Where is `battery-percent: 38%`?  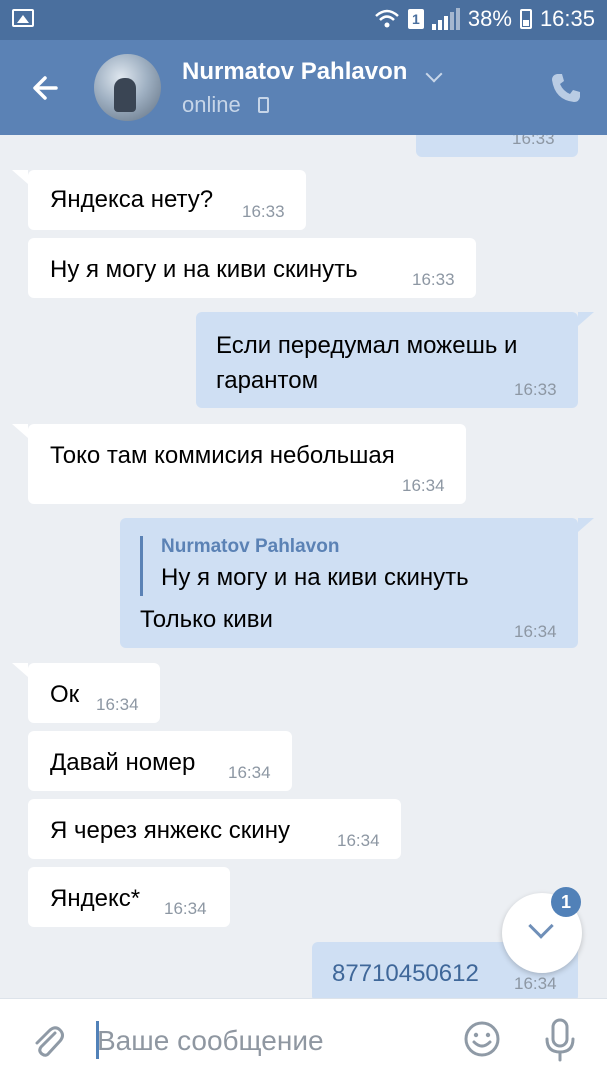 battery-percent: 38% is located at coordinates (489, 18).